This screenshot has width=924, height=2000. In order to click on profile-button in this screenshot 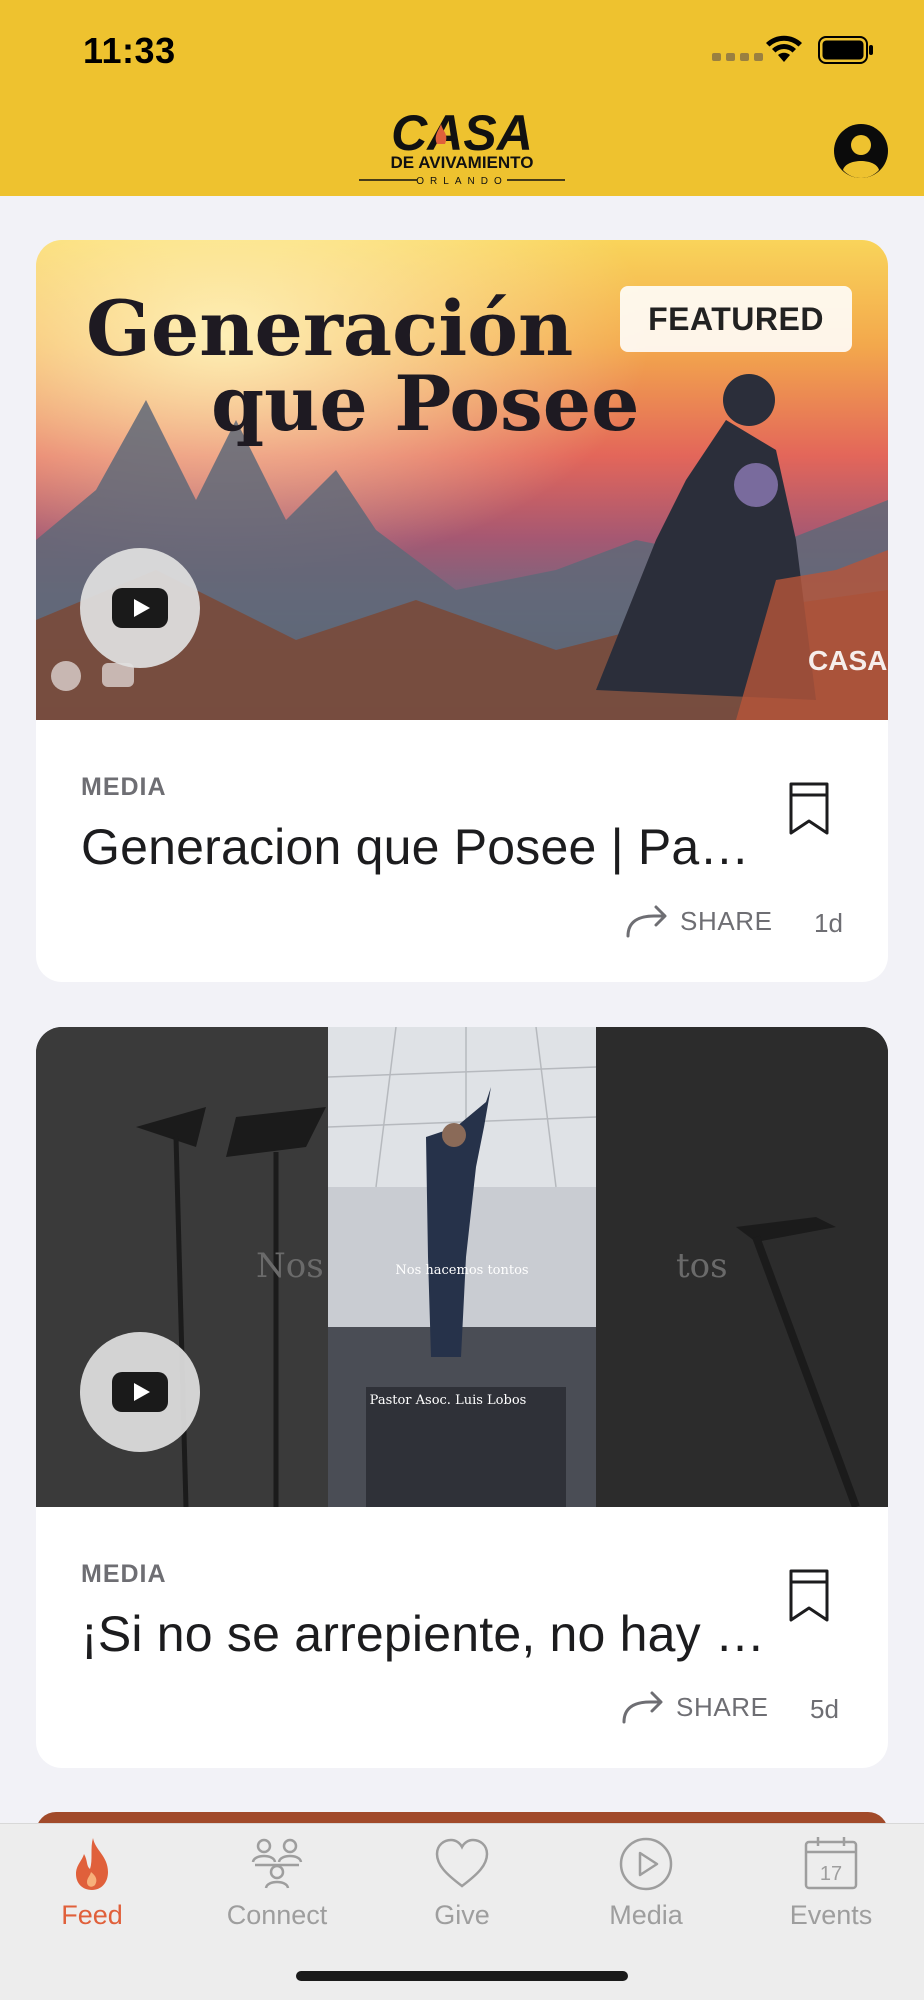, I will do `click(861, 151)`.